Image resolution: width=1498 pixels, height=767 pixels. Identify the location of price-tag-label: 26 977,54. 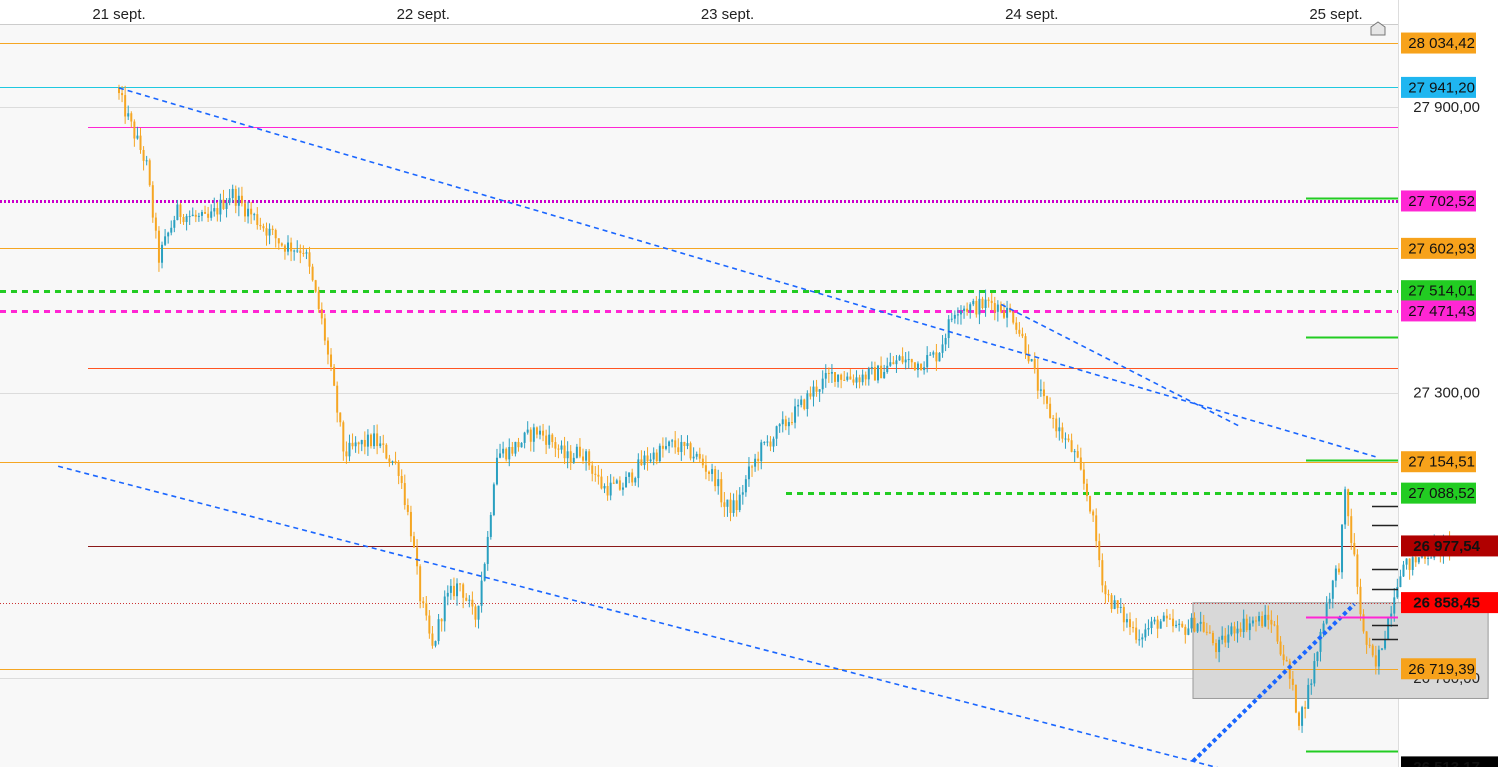
(1446, 546).